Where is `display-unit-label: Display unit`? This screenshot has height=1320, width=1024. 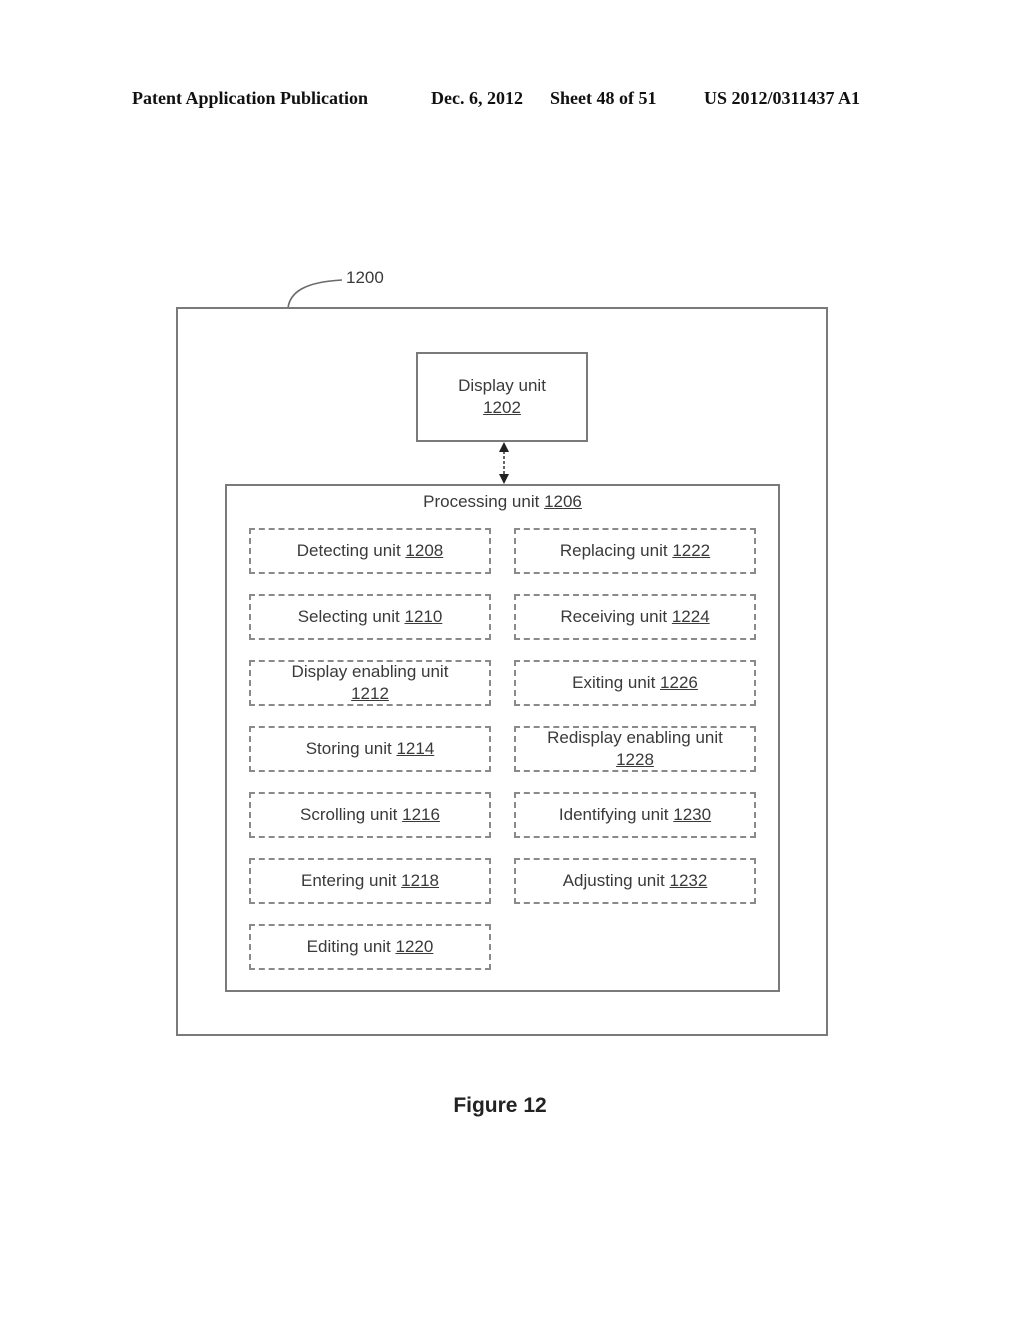
display-unit-label: Display unit is located at coordinates (502, 385).